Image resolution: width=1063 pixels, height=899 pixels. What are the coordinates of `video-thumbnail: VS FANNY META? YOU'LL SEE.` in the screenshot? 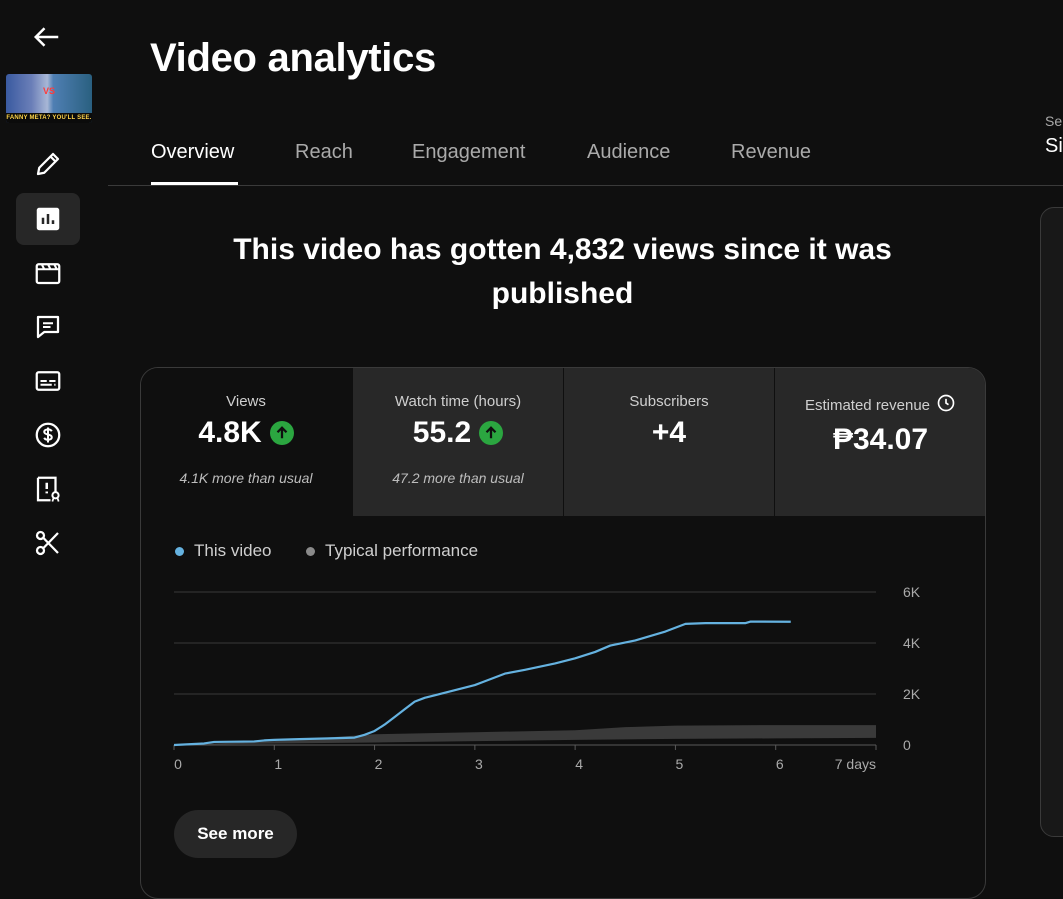 It's located at (49, 98).